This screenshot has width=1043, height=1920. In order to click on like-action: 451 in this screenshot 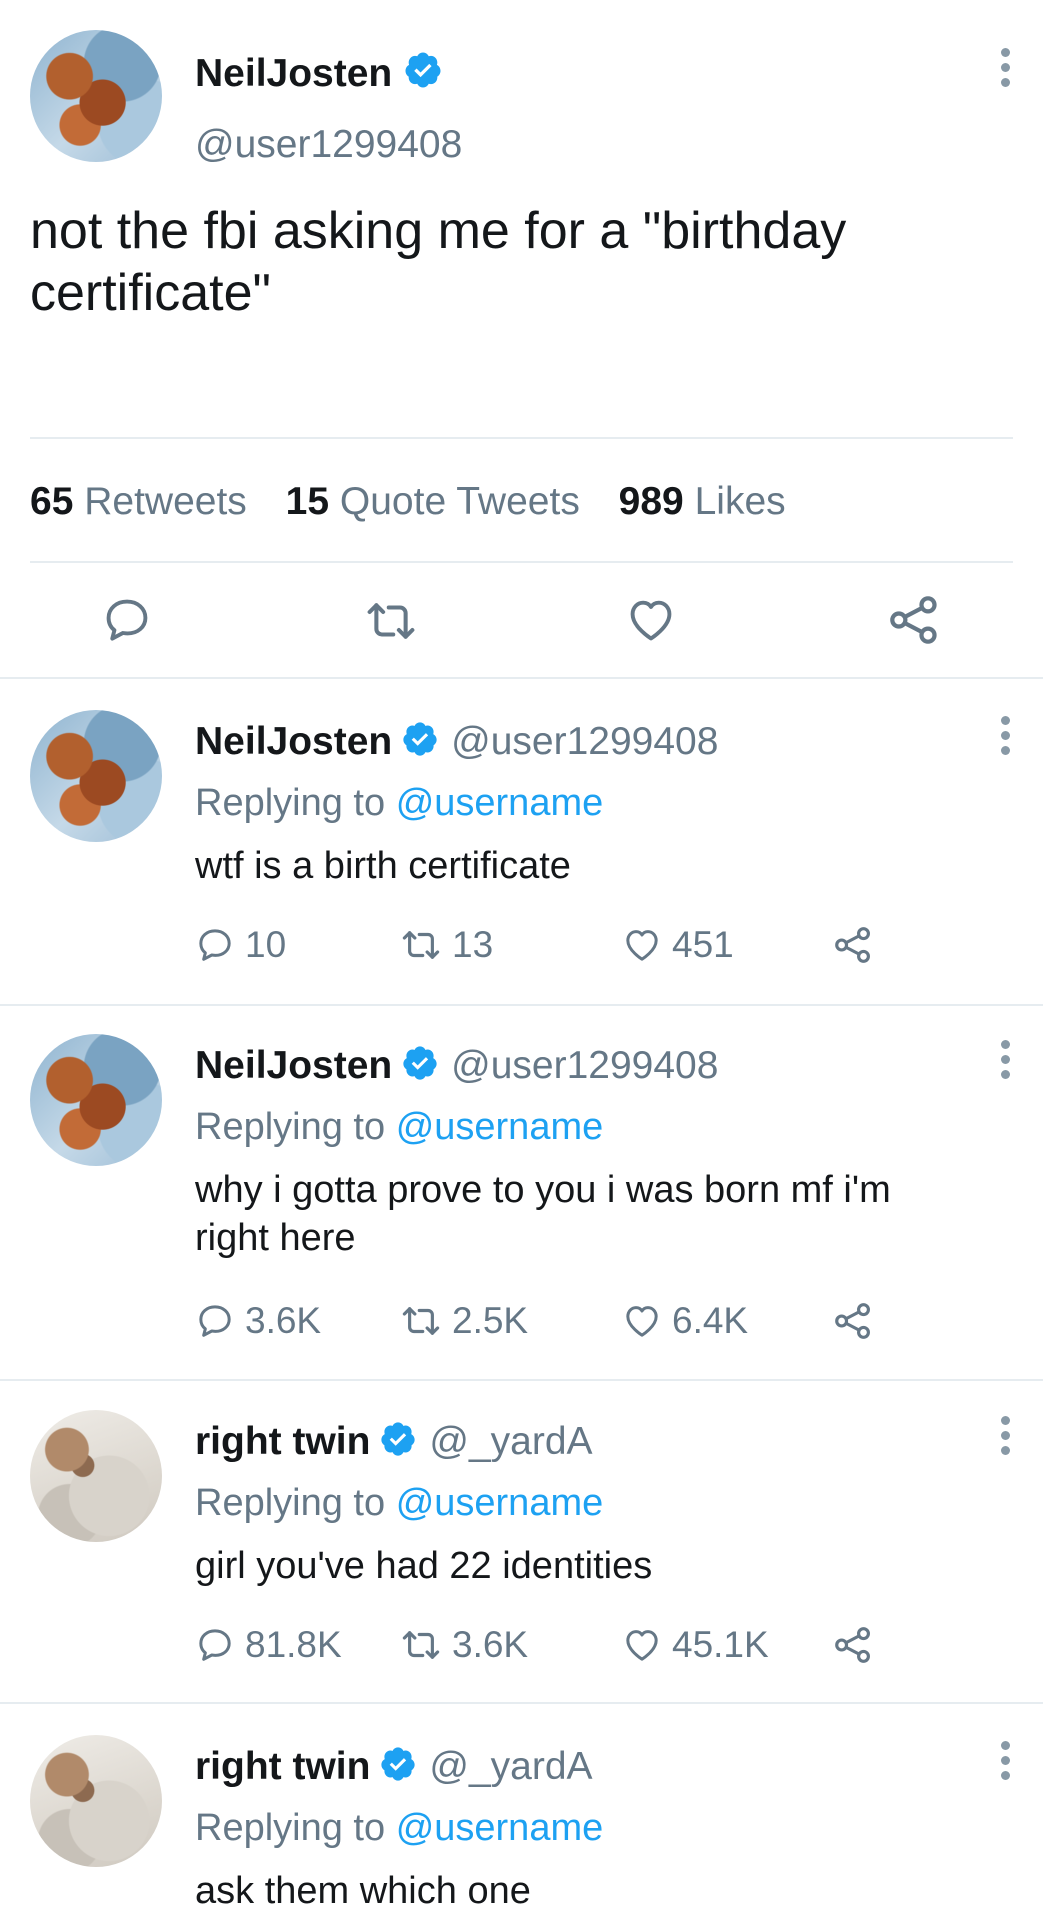, I will do `click(678, 945)`.